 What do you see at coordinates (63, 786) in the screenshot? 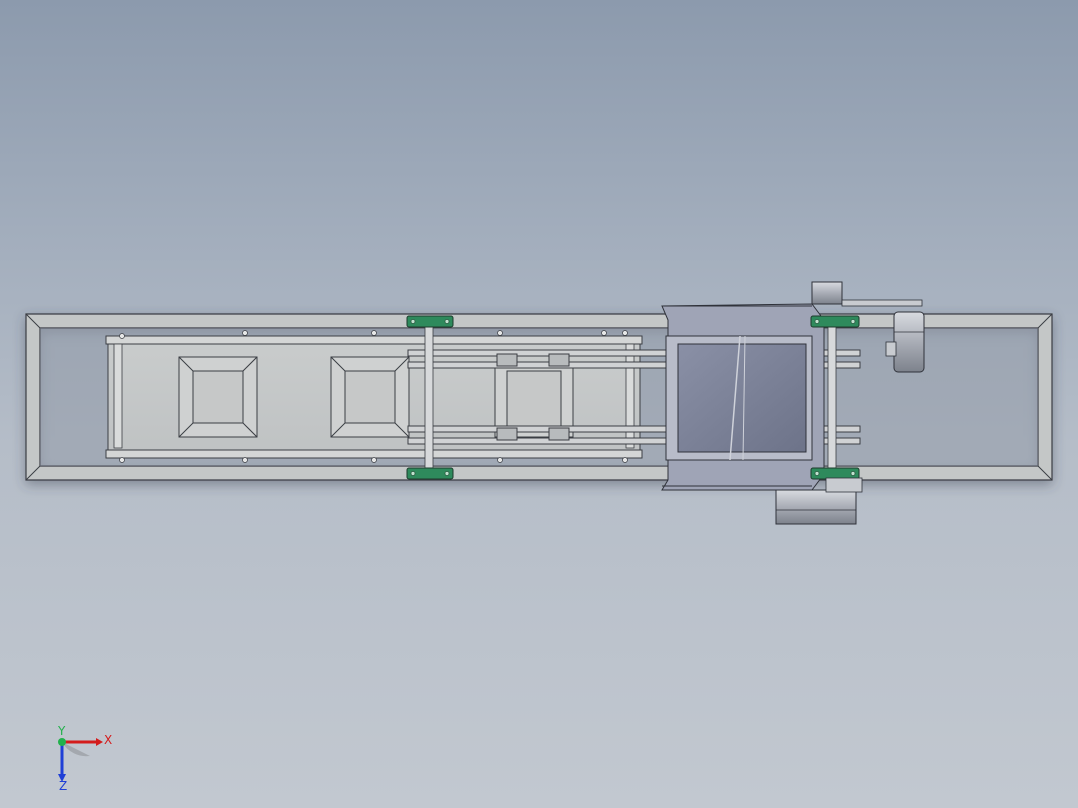
I see `z-axis-label: Z` at bounding box center [63, 786].